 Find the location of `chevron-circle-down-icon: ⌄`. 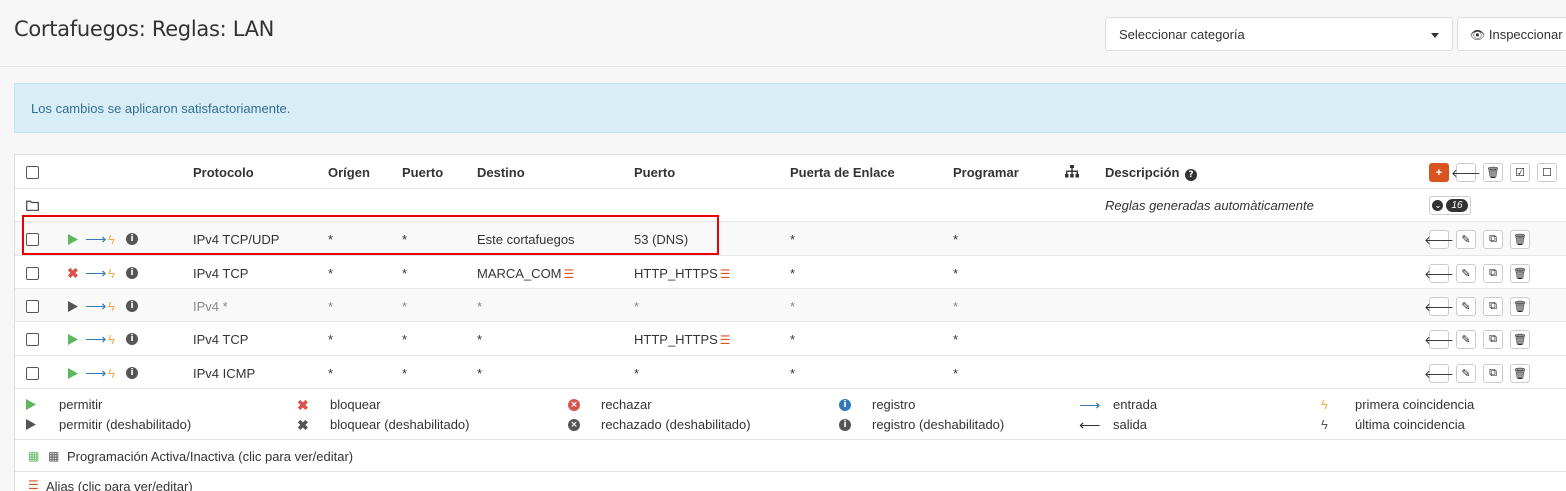

chevron-circle-down-icon: ⌄ is located at coordinates (1438, 205).